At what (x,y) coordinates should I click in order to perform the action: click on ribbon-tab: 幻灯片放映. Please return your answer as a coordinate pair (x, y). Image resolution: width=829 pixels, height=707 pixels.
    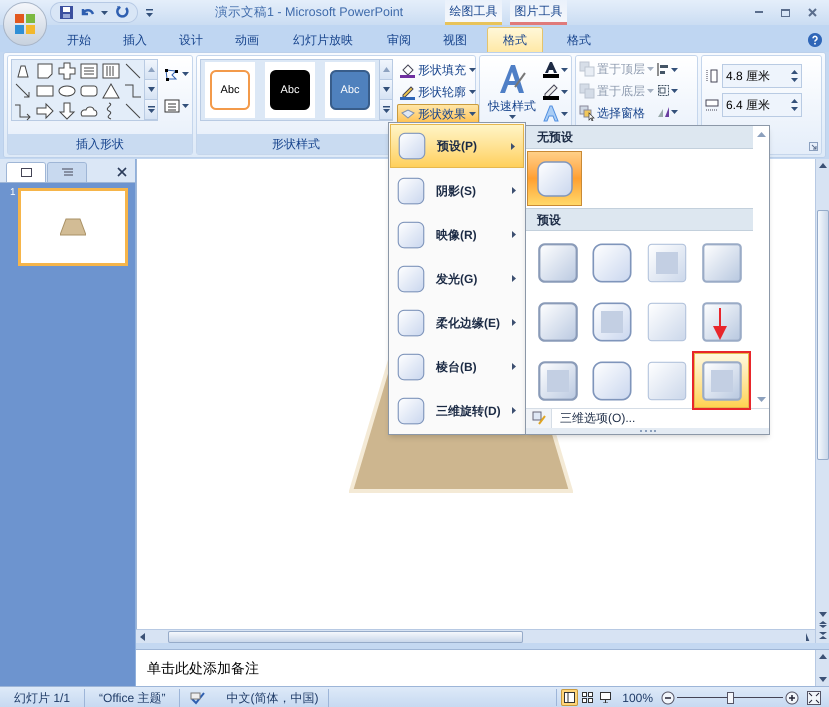
    Looking at the image, I should click on (323, 39).